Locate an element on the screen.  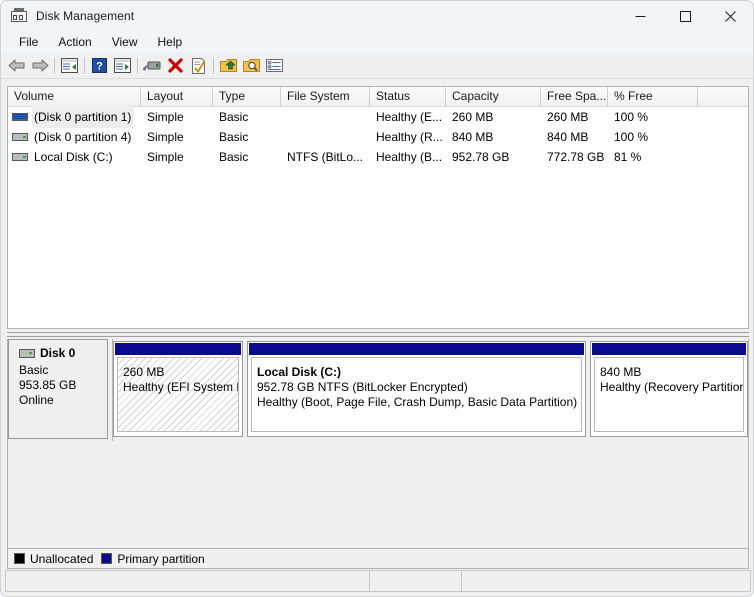
disk-management-icon is located at coordinates (19, 16).